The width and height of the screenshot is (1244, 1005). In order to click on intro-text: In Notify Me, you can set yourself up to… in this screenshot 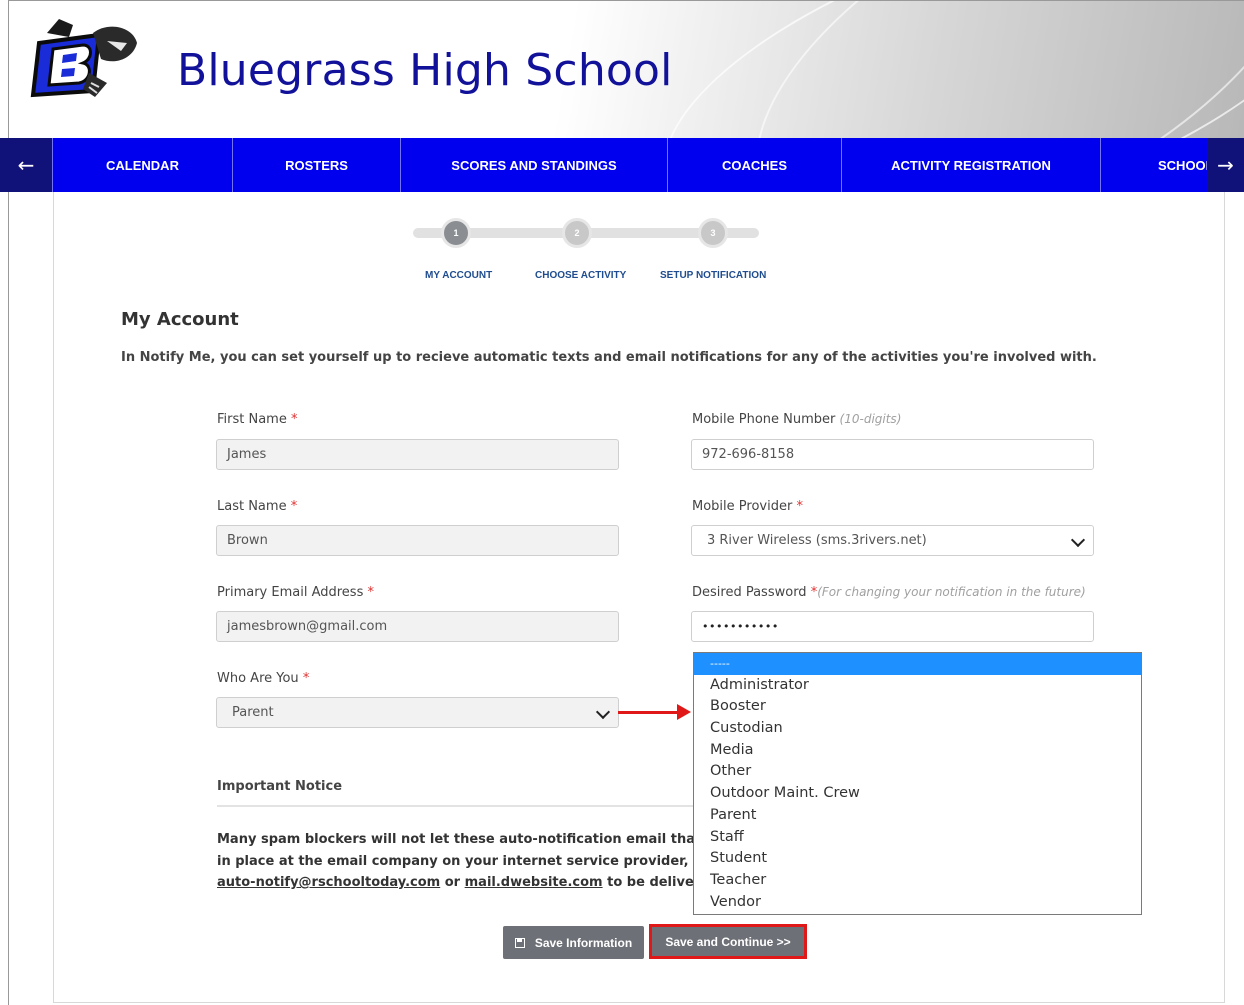, I will do `click(609, 357)`.